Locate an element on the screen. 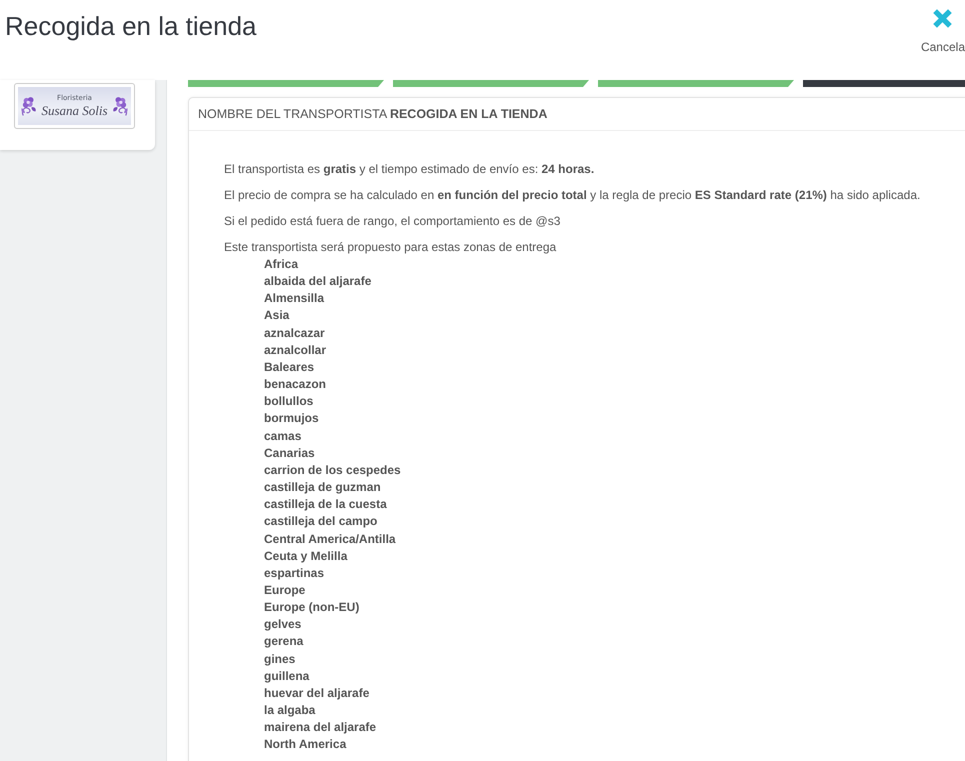 Image resolution: width=965 pixels, height=761 pixels. zone-name: Canarias is located at coordinates (289, 453).